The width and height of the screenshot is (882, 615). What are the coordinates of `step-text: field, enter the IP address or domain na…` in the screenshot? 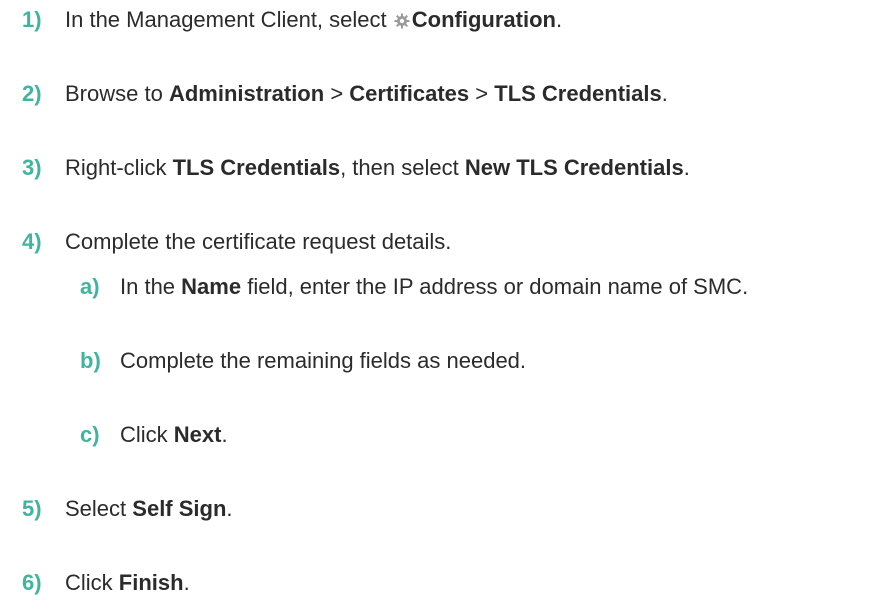 It's located at (498, 286).